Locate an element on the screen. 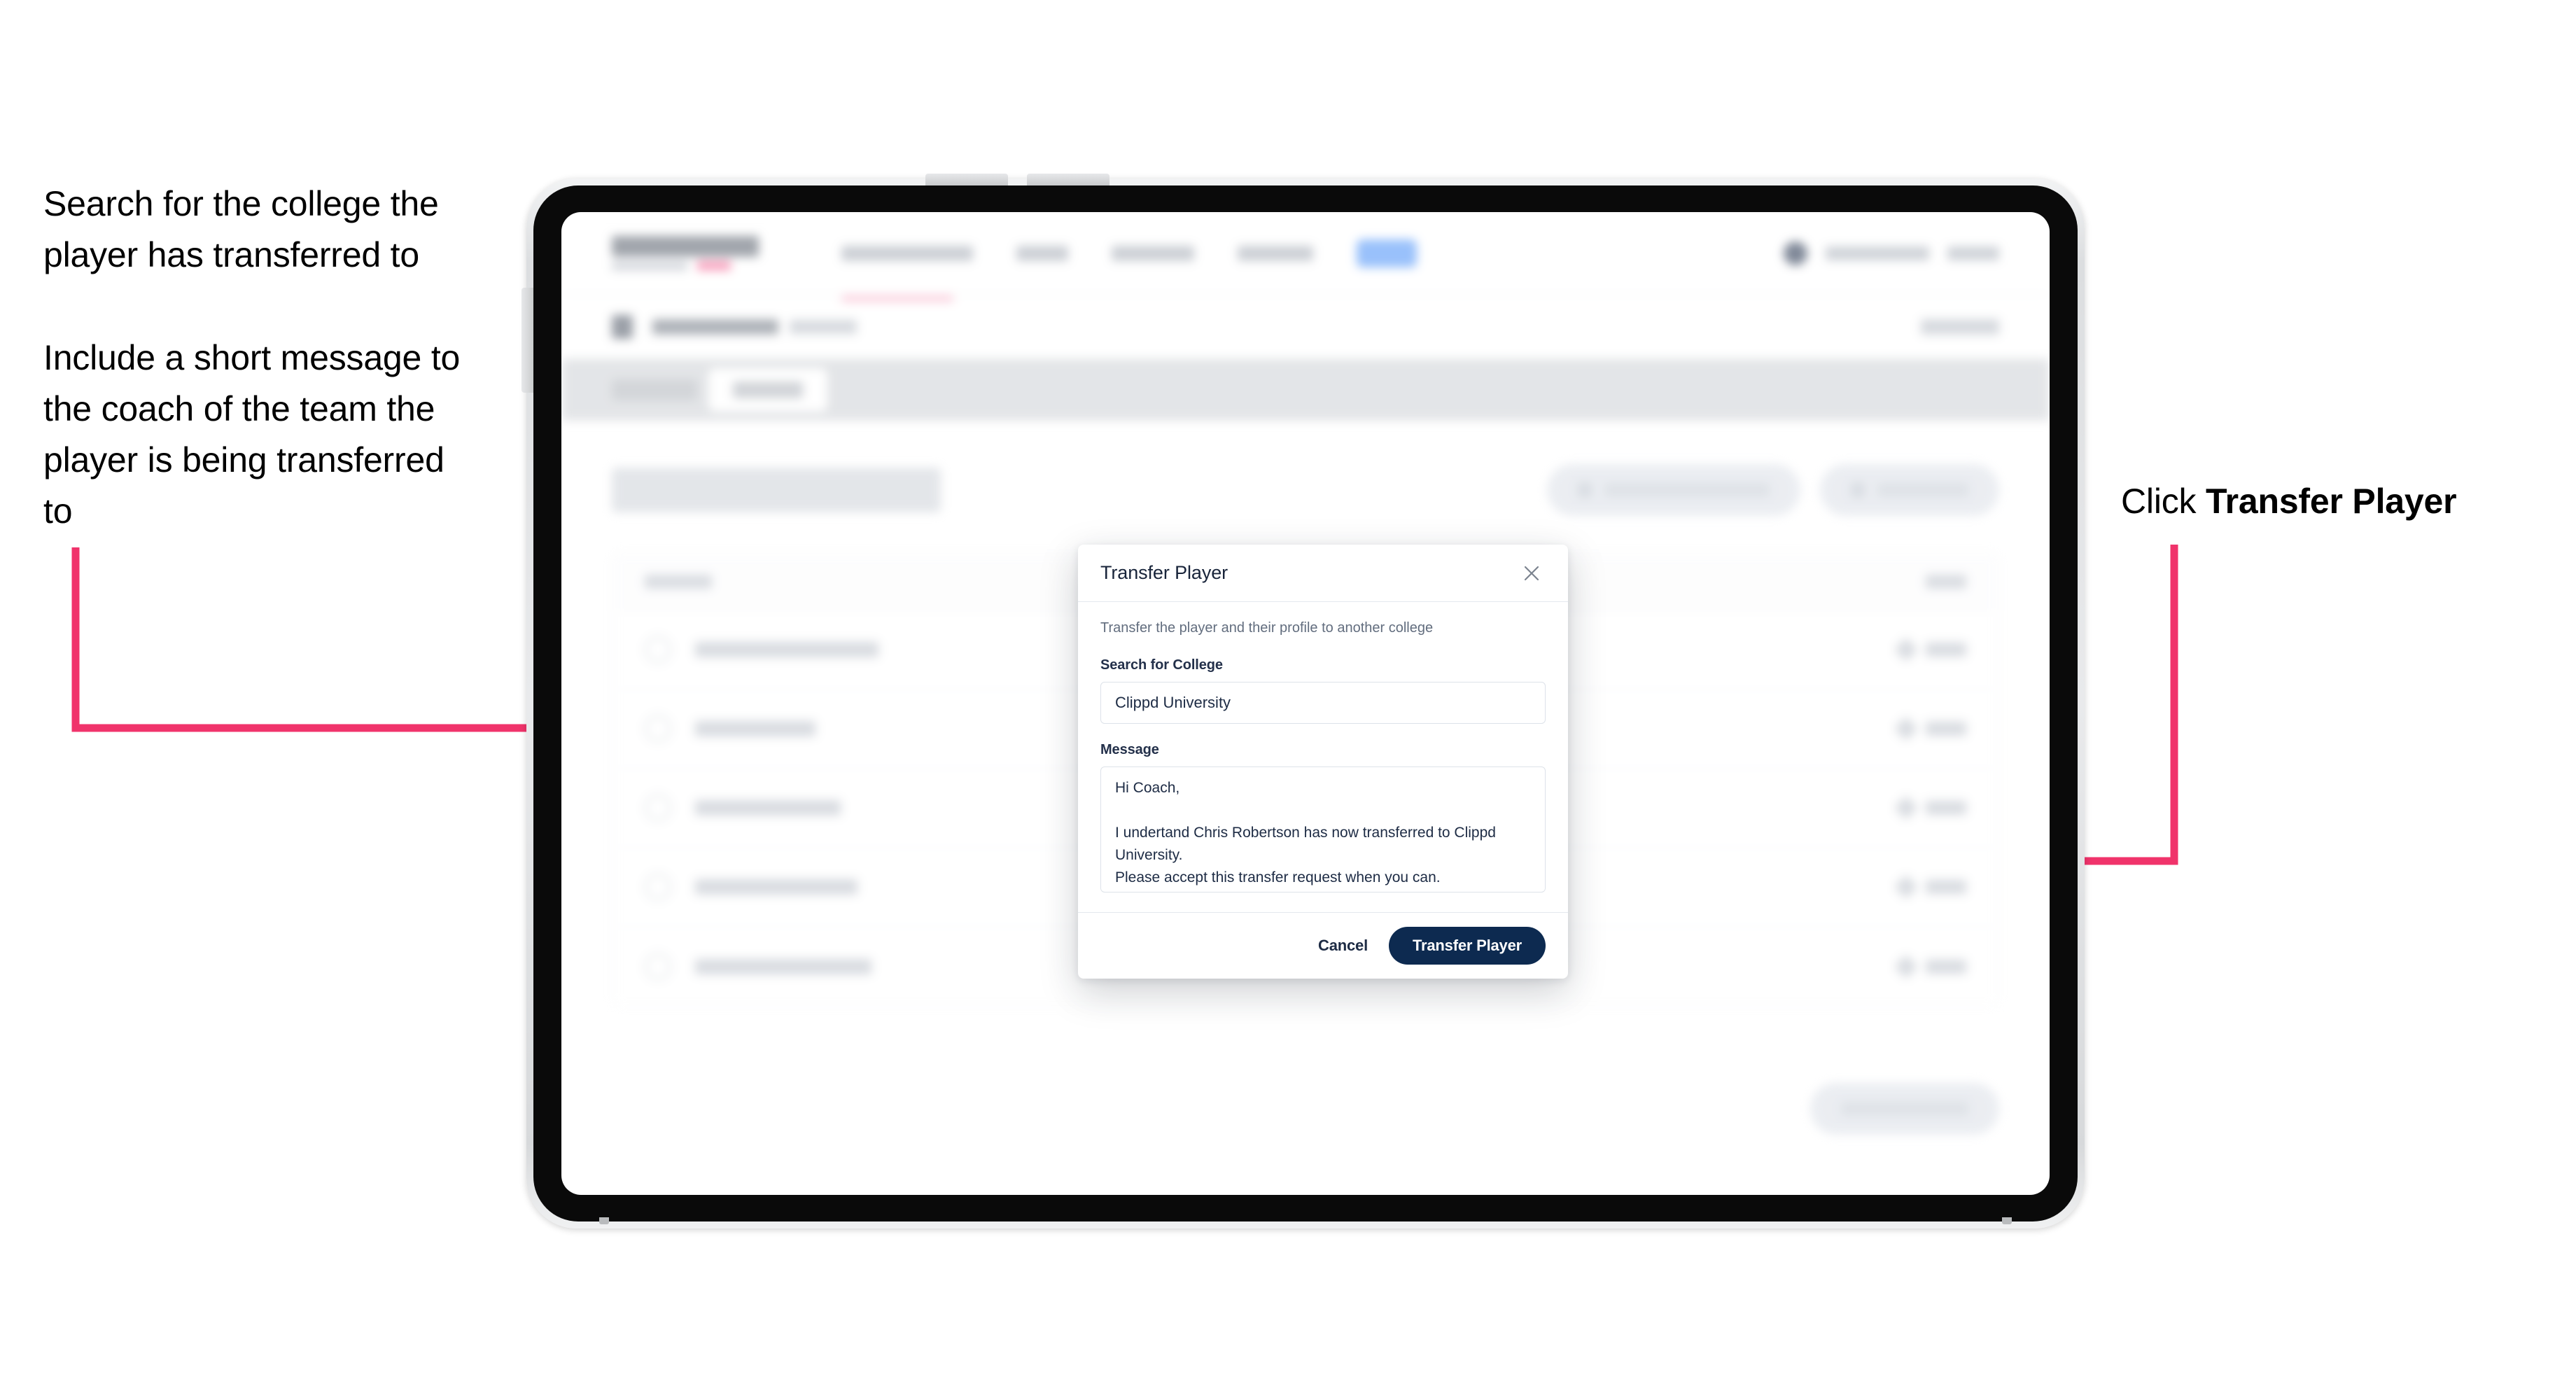 Image resolution: width=2576 pixels, height=1386 pixels. save-roster-changes-button is located at coordinates (1904, 1109).